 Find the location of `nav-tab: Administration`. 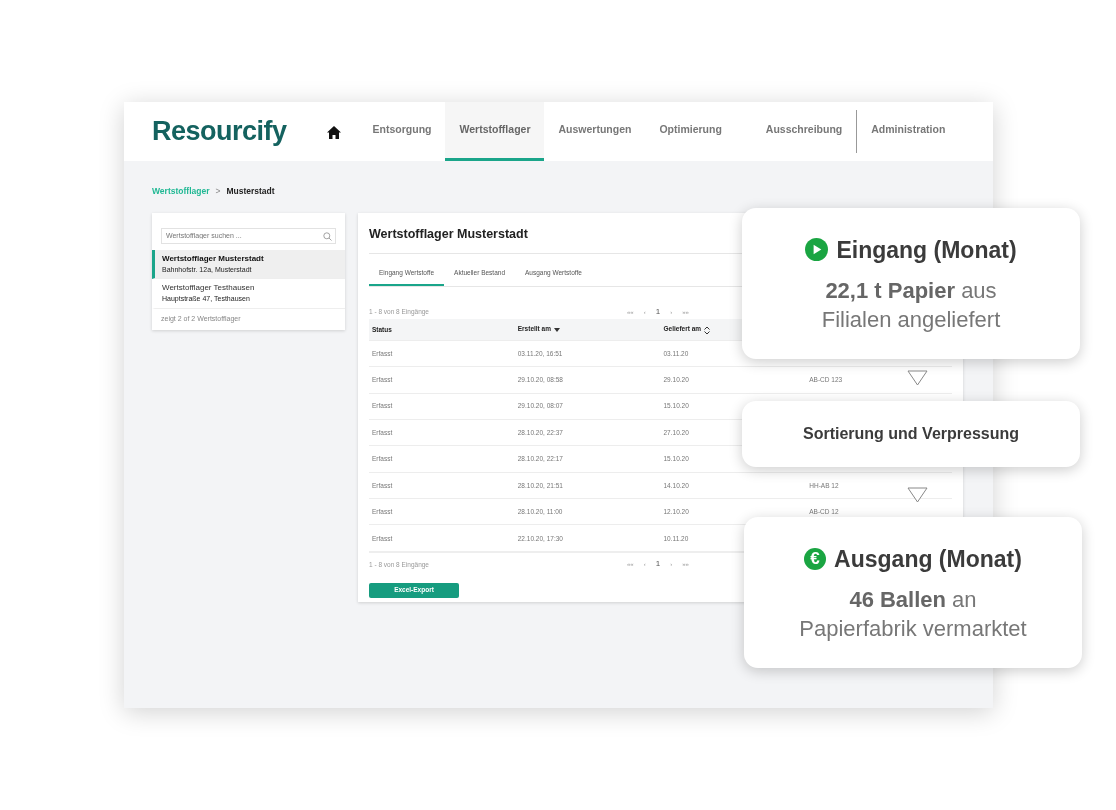

nav-tab: Administration is located at coordinates (908, 131).